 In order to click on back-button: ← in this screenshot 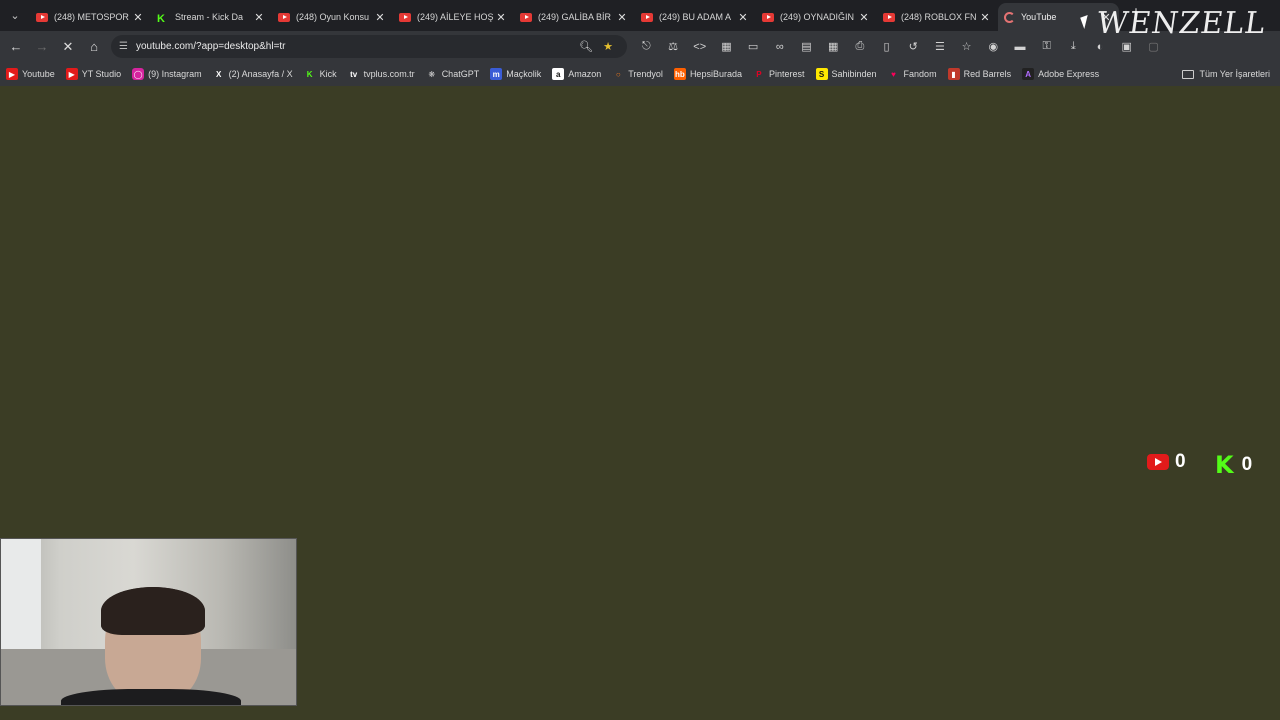, I will do `click(16, 47)`.